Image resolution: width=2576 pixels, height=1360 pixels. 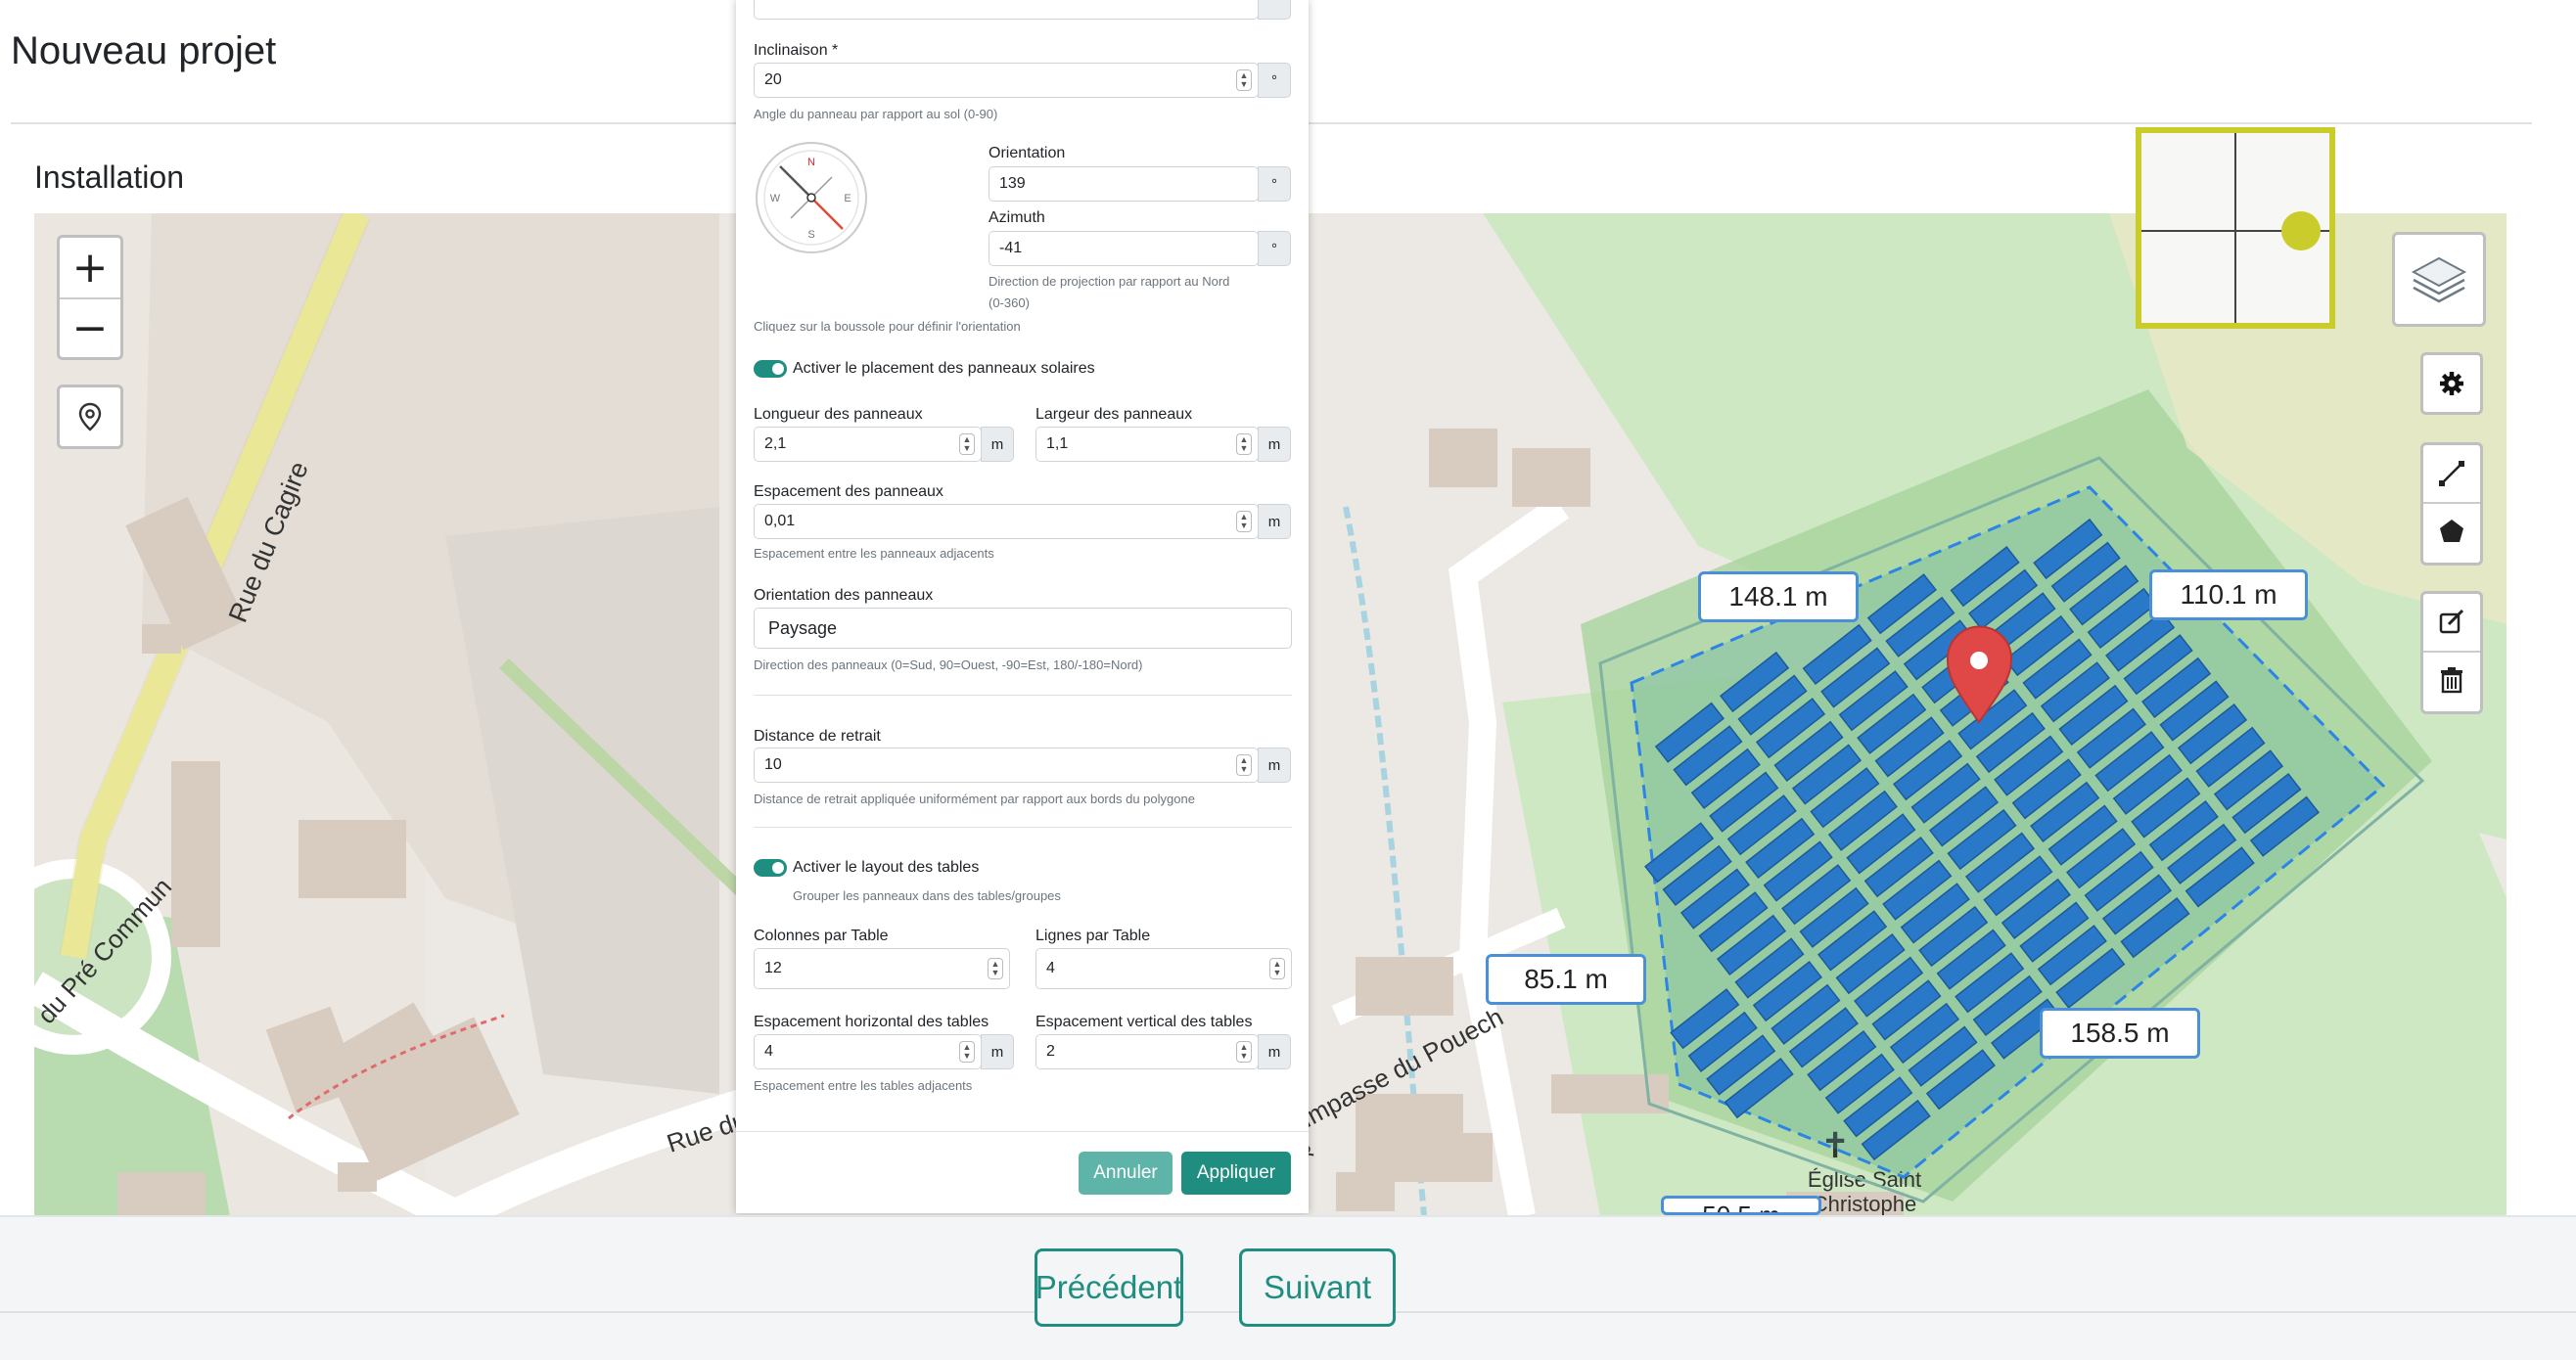 What do you see at coordinates (1741, 1205) in the screenshot?
I see `measurement-label: 50.5 m` at bounding box center [1741, 1205].